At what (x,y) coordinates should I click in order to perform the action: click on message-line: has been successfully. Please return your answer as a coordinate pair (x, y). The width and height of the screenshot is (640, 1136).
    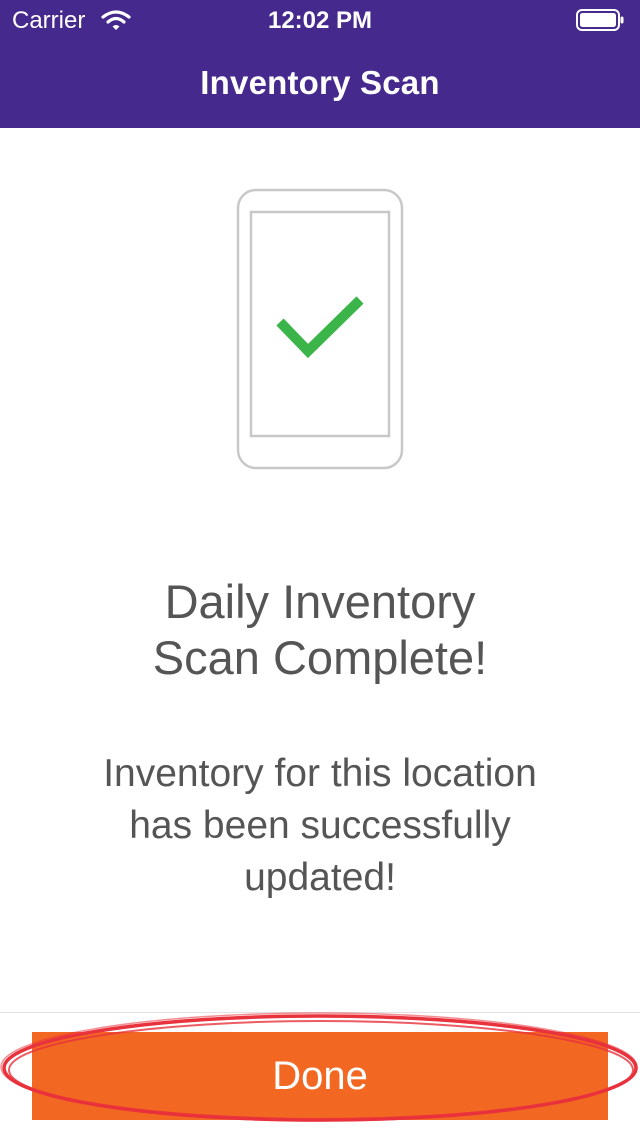
    Looking at the image, I should click on (320, 825).